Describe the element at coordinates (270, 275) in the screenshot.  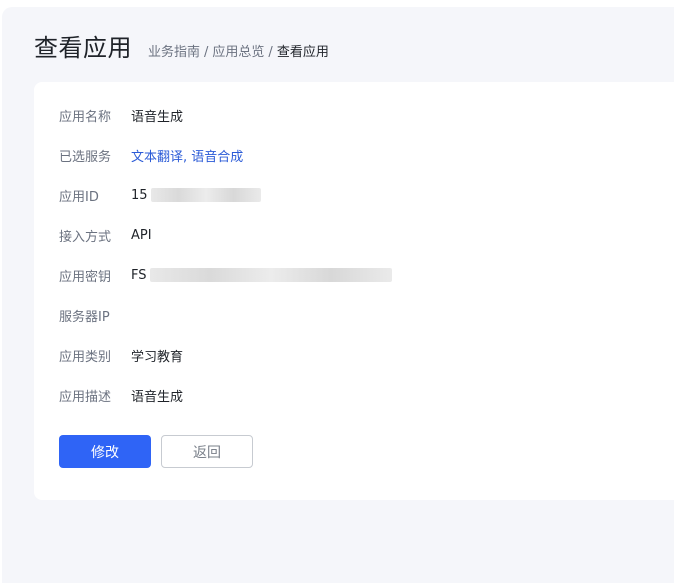
I see `app-secret-redaction` at that location.